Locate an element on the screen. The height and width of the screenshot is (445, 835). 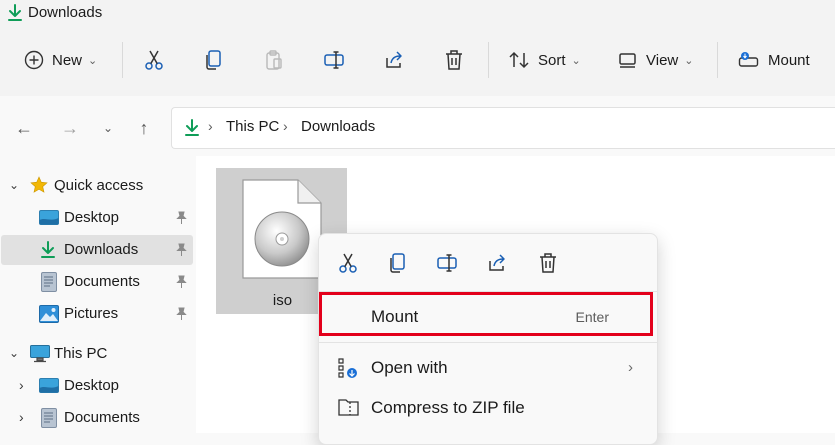
arrow-up-icon: ↑ is located at coordinates (144, 127).